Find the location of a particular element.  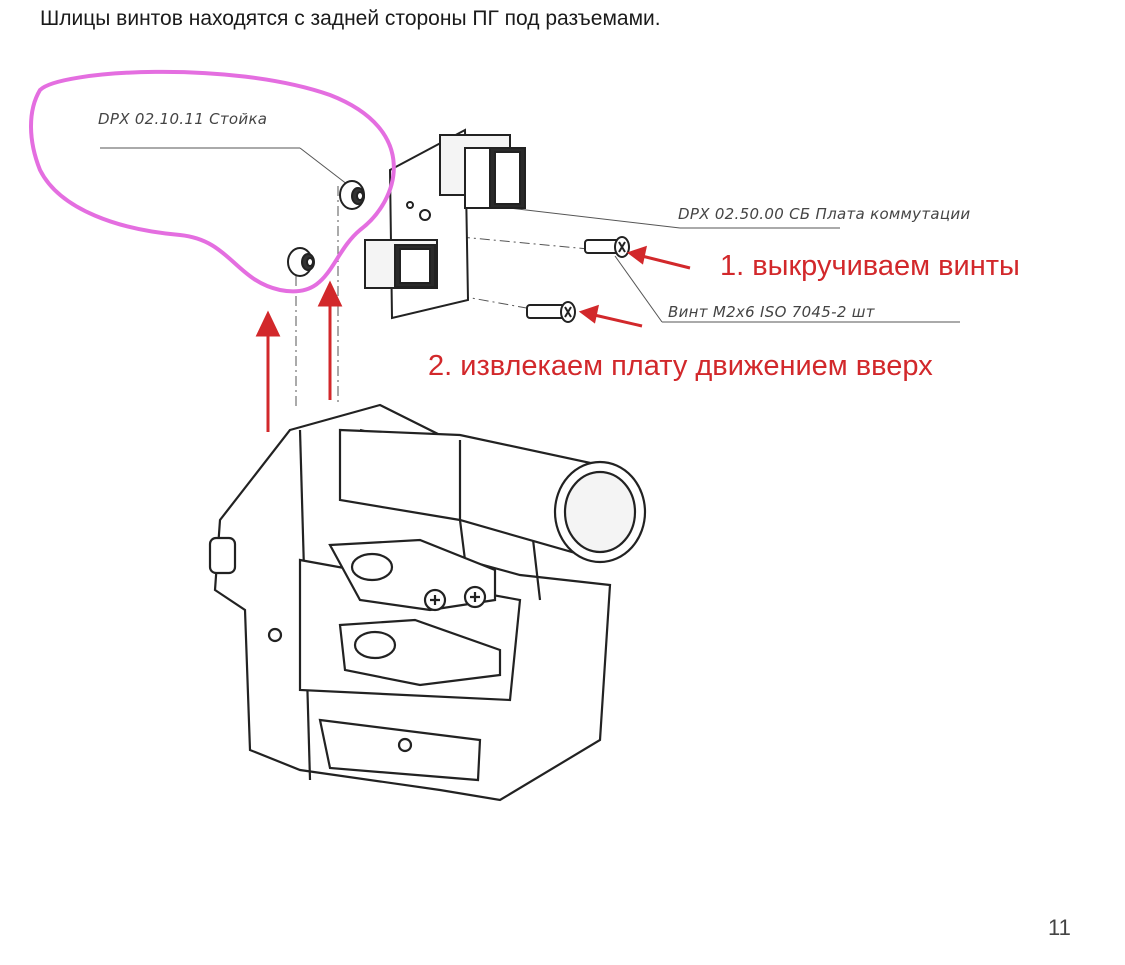

standoff-lower is located at coordinates (301, 262).